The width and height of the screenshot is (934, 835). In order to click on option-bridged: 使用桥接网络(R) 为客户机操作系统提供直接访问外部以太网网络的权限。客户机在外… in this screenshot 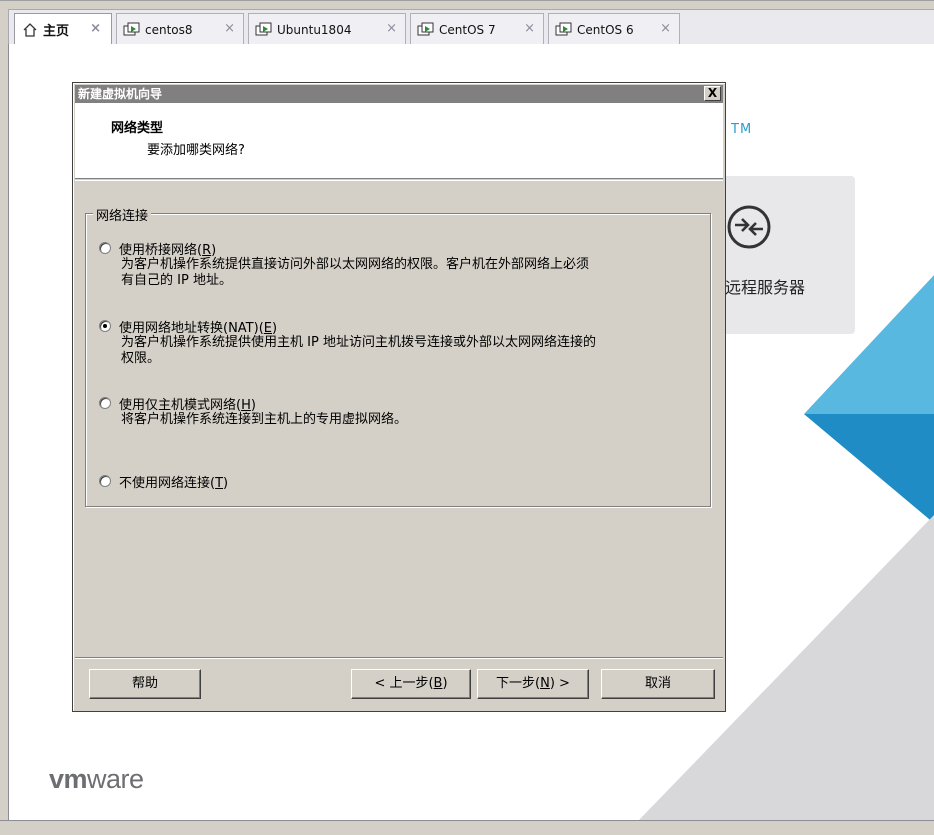, I will do `click(344, 264)`.